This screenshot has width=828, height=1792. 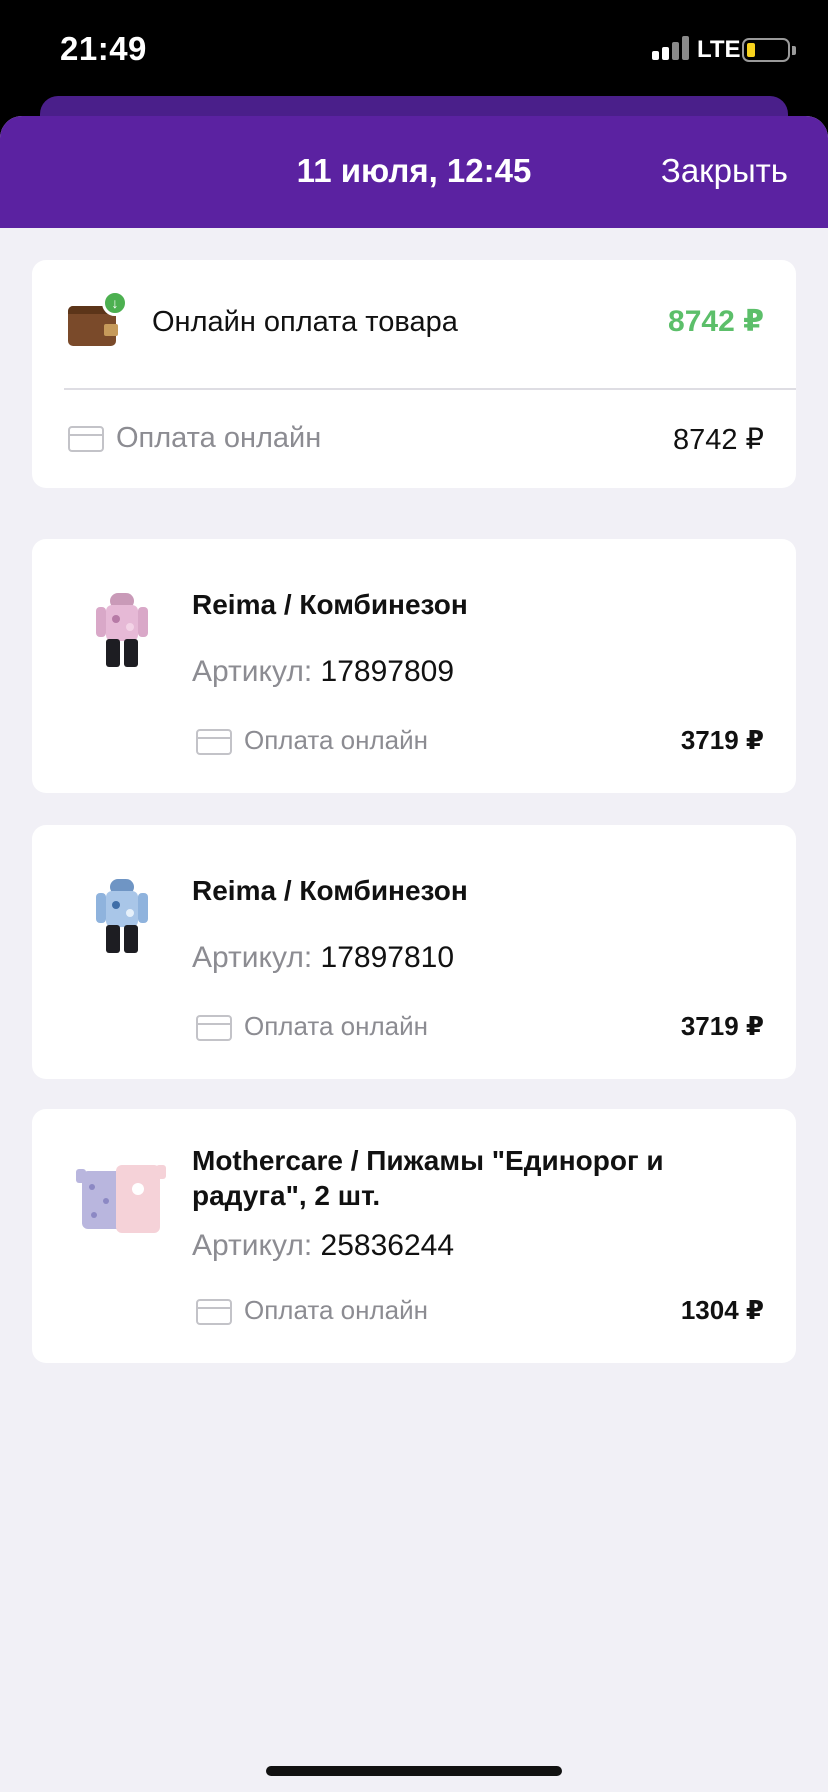 What do you see at coordinates (414, 50) in the screenshot?
I see `status-bar: 21:49 LTE` at bounding box center [414, 50].